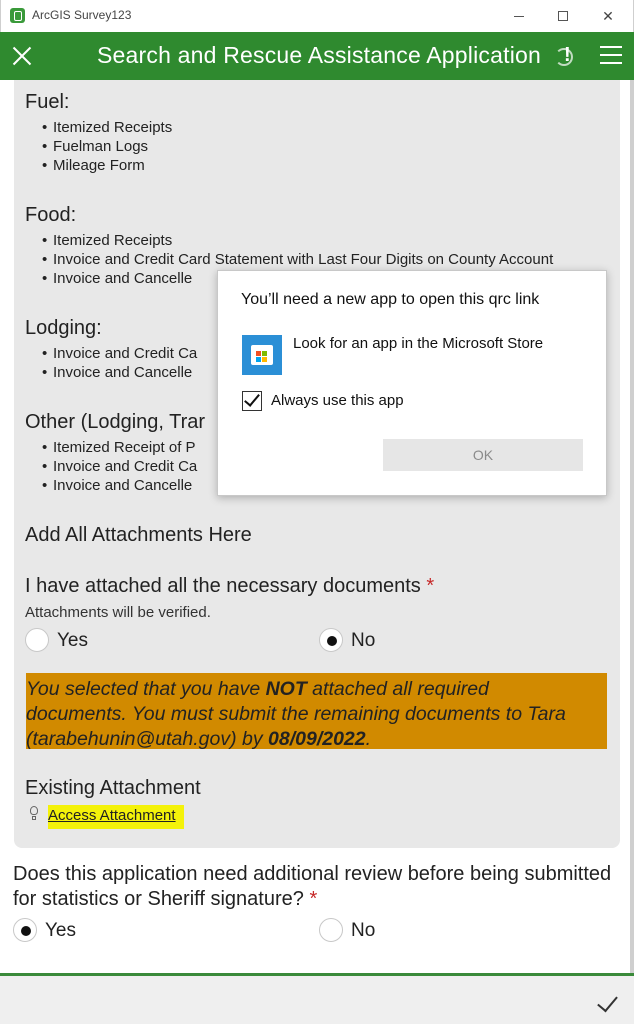 The image size is (634, 1024). Describe the element at coordinates (363, 641) in the screenshot. I see `radio-no-label: No` at that location.